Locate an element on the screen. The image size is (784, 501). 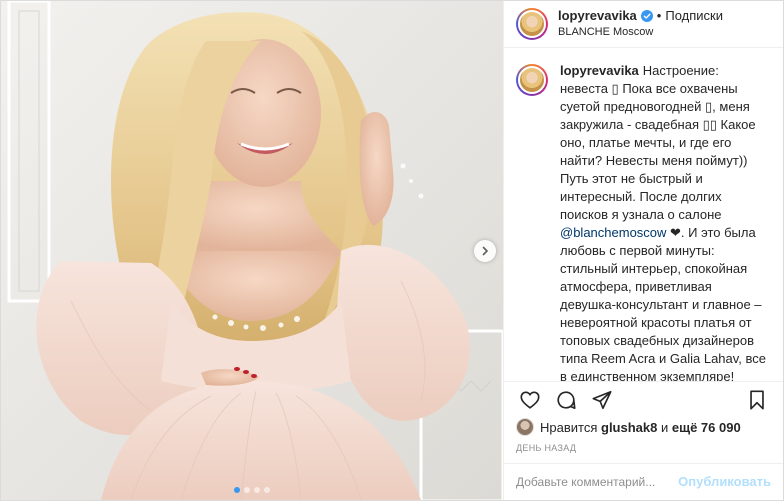
location-link: BLANCHE Moscow is located at coordinates (640, 32).